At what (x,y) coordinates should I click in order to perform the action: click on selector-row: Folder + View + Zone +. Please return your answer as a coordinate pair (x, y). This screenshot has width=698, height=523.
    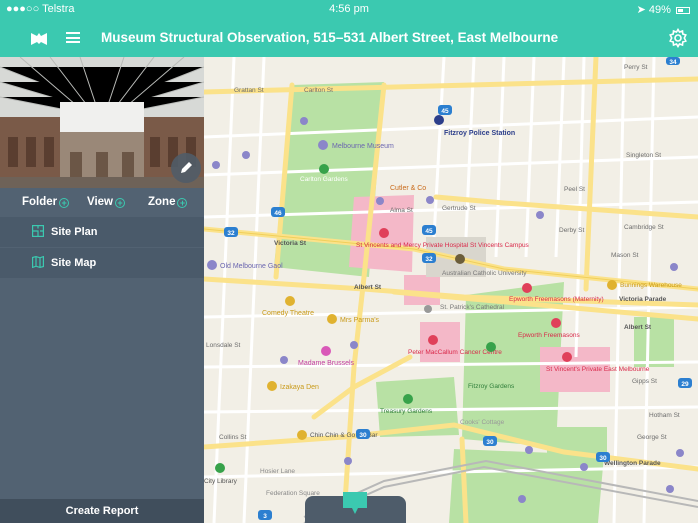
    Looking at the image, I should click on (102, 202).